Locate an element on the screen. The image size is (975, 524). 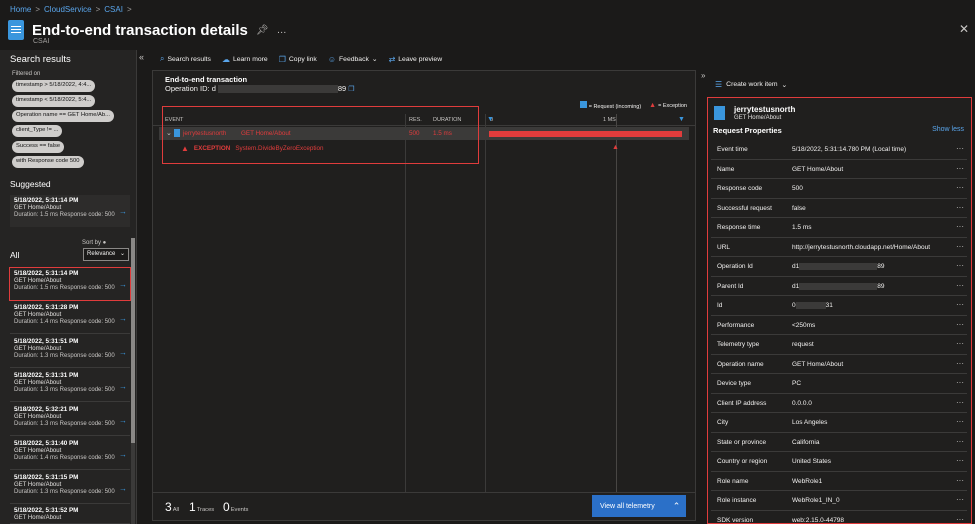
feedback-button: ☺ Feedback ⌄ is located at coordinates (353, 59).